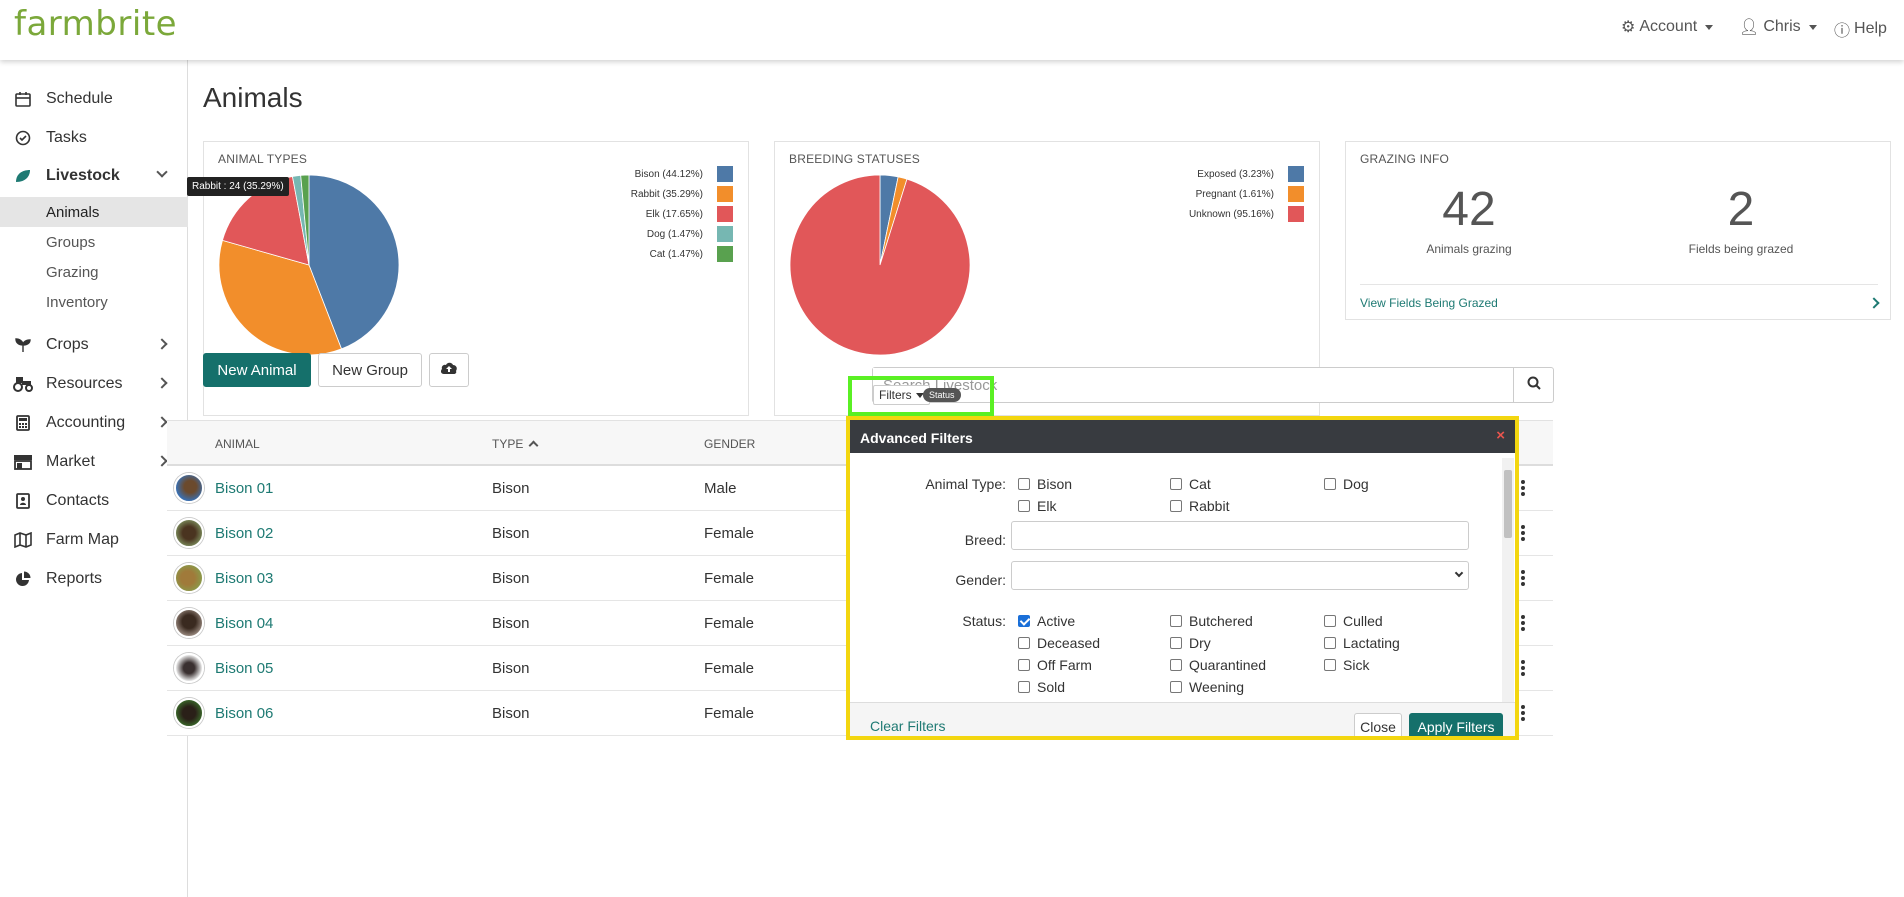  I want to click on view-fields-link: View Fields Being Grazed, so click(1429, 303).